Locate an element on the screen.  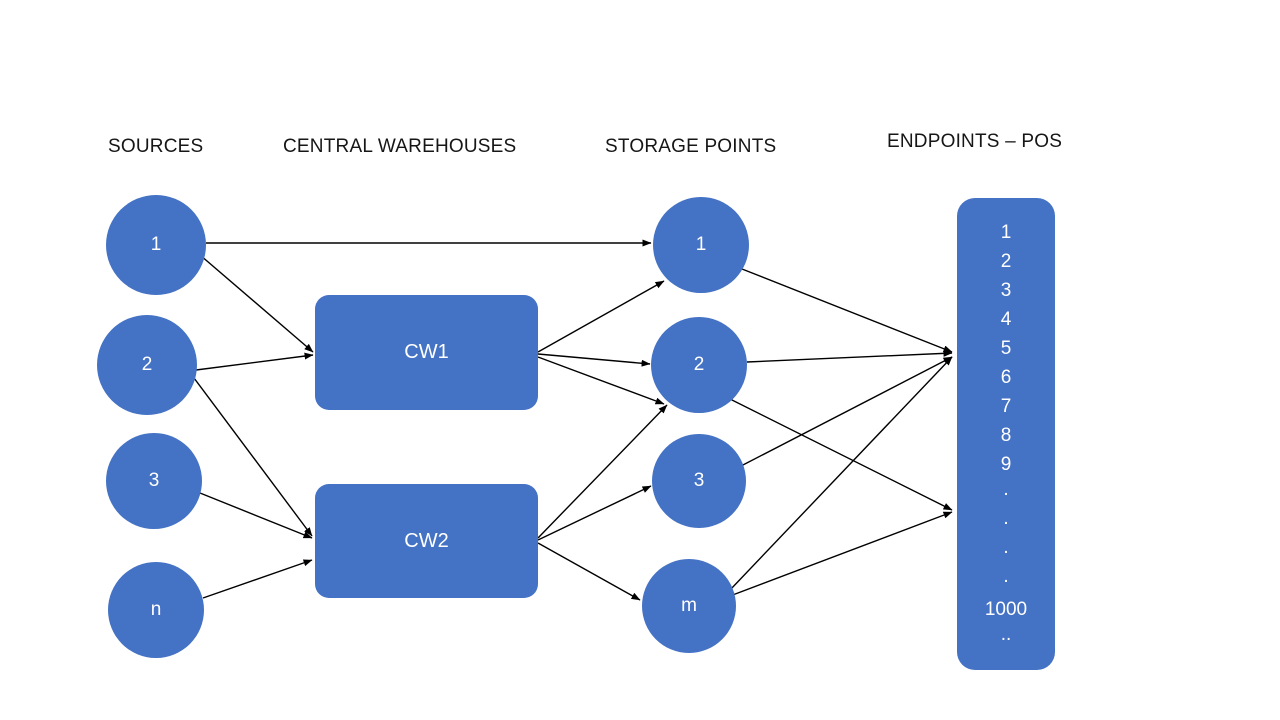
source-node-3: 3 is located at coordinates (154, 481).